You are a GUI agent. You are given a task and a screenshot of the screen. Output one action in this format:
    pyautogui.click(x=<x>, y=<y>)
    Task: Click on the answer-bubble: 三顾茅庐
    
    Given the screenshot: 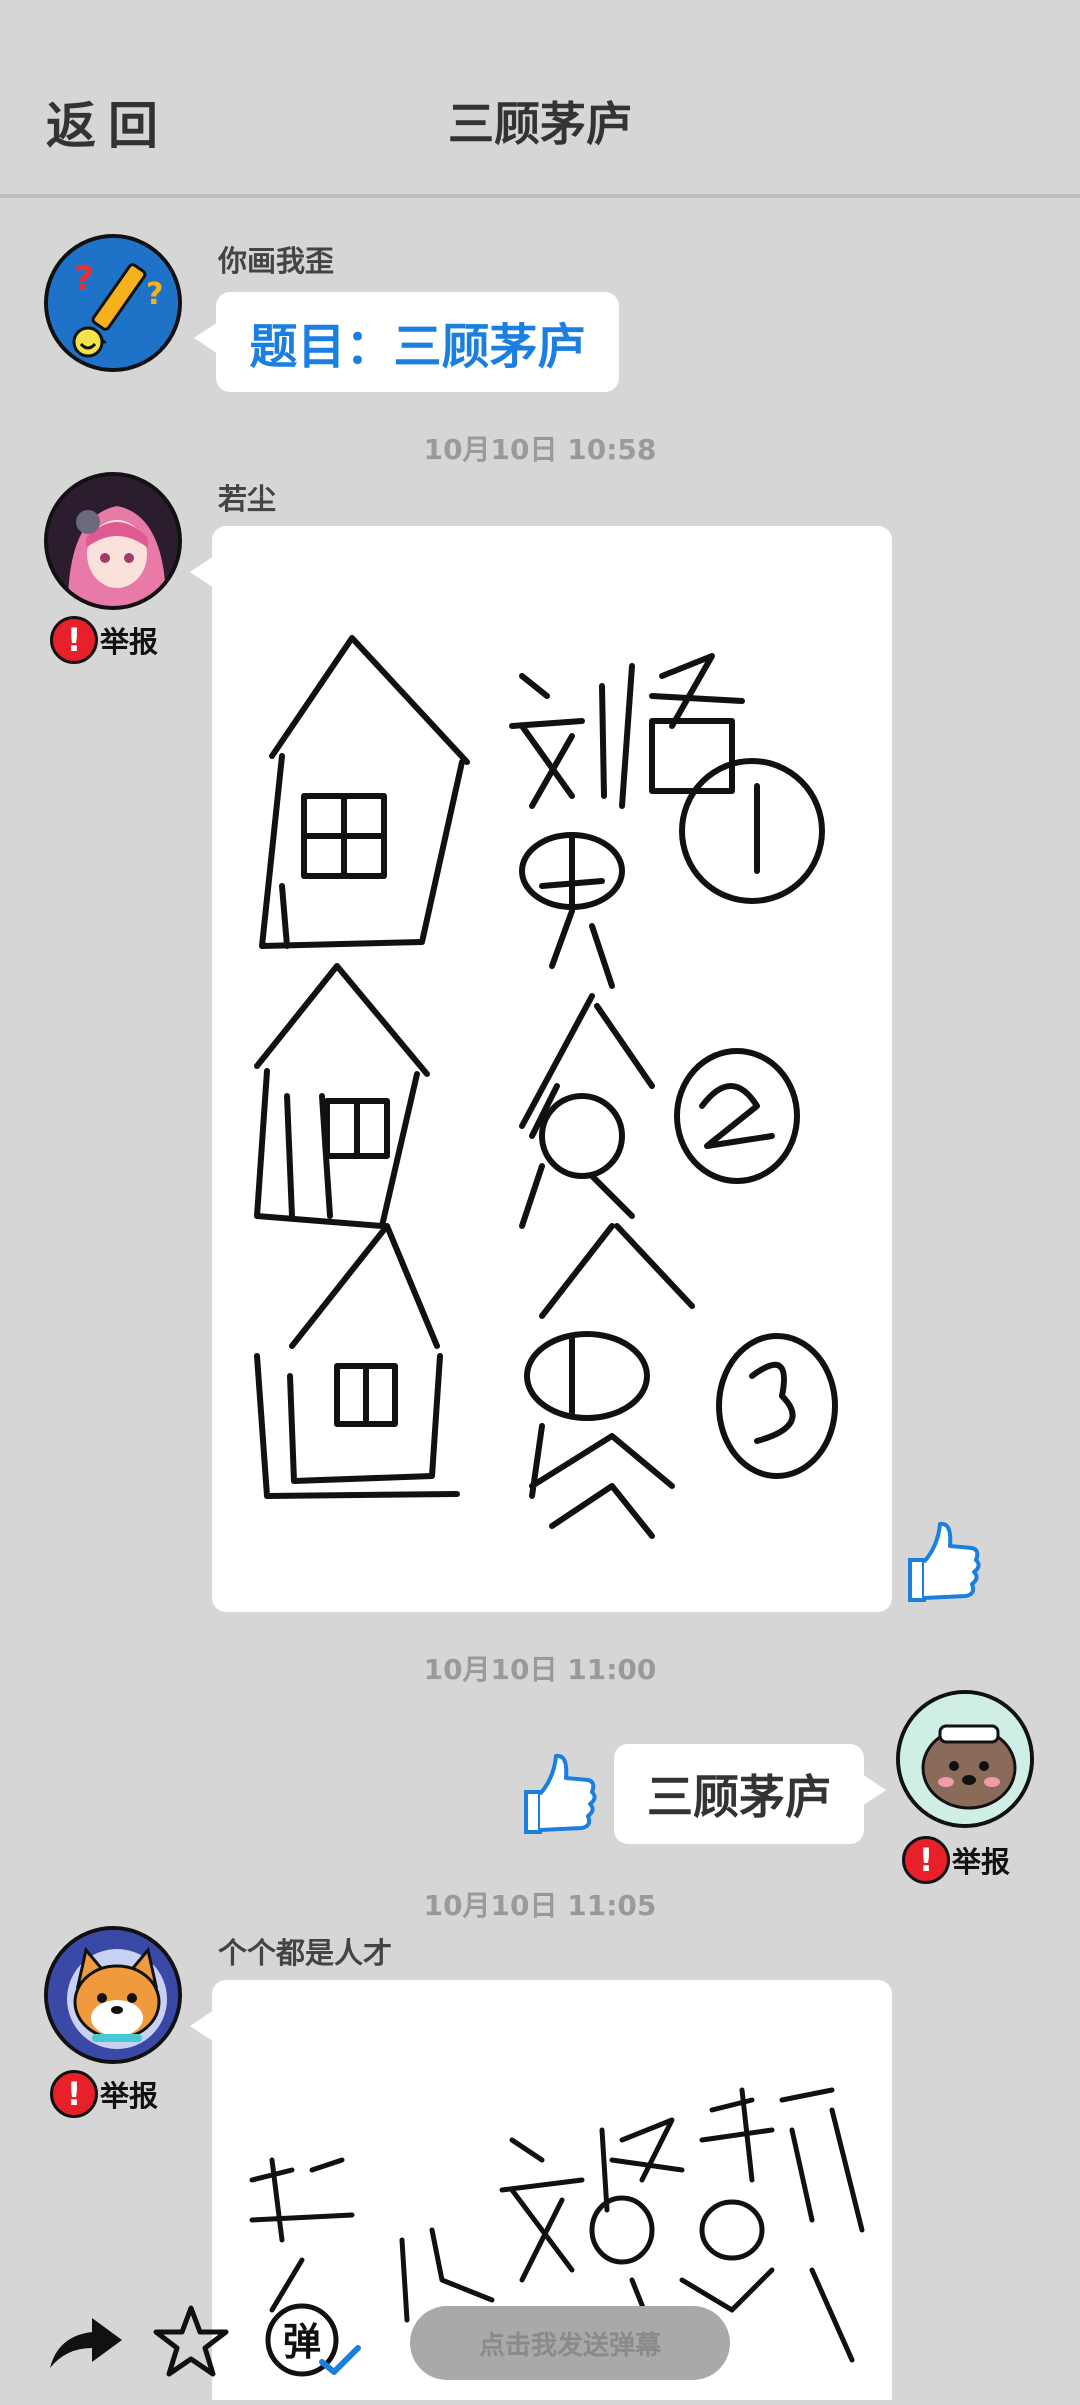 What is the action you would take?
    pyautogui.click(x=750, y=1794)
    